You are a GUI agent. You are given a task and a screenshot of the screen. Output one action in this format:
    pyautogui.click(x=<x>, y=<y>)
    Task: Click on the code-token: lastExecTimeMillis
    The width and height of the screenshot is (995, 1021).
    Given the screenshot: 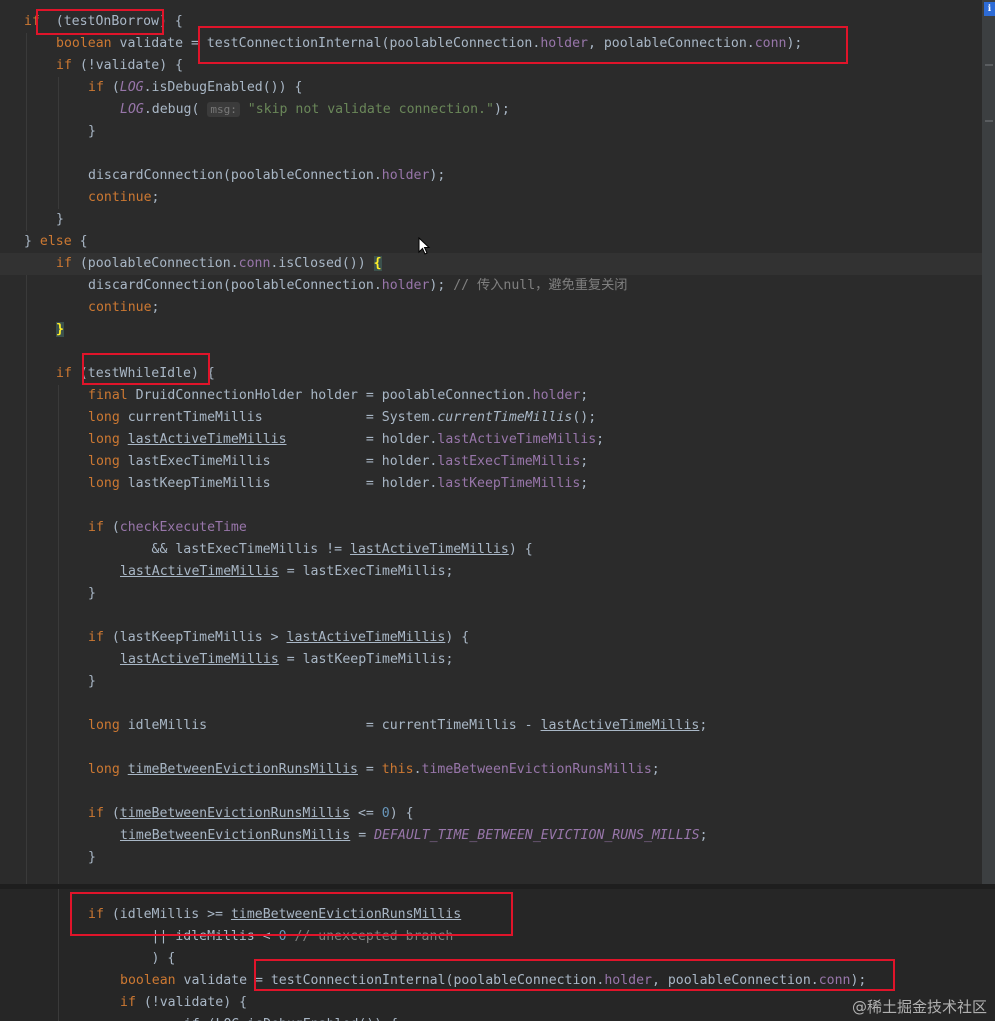 What is the action you would take?
    pyautogui.click(x=509, y=461)
    